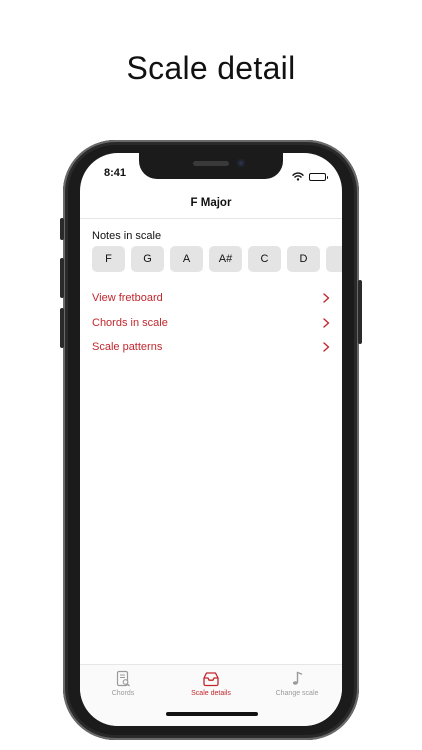 This screenshot has width=422, height=750. I want to click on tab-chords: Chords, so click(123, 683).